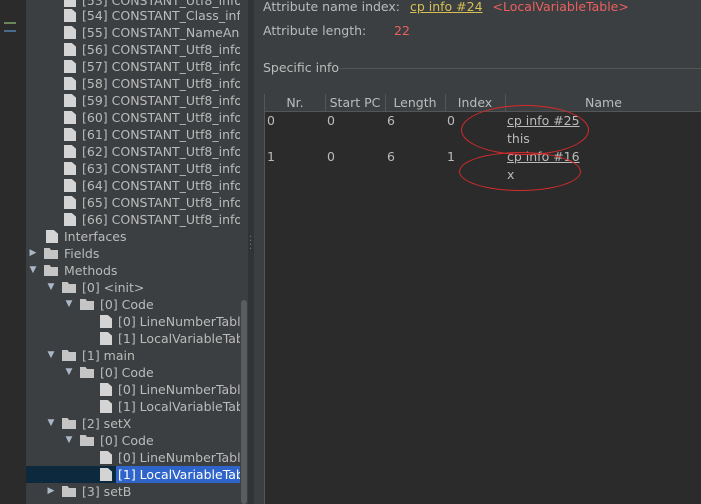 This screenshot has width=701, height=504. I want to click on tree-item-label: Interfaces, so click(95, 236).